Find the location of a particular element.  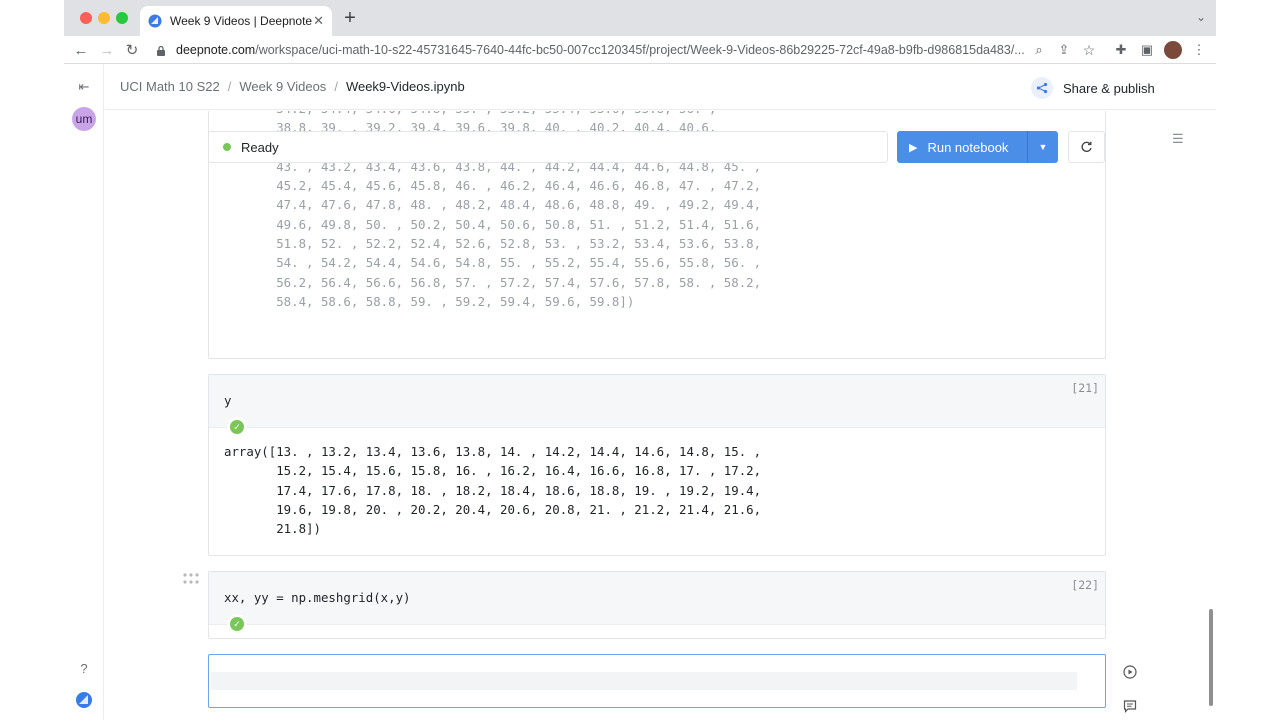

url-host: deepnote.com is located at coordinates (216, 50).